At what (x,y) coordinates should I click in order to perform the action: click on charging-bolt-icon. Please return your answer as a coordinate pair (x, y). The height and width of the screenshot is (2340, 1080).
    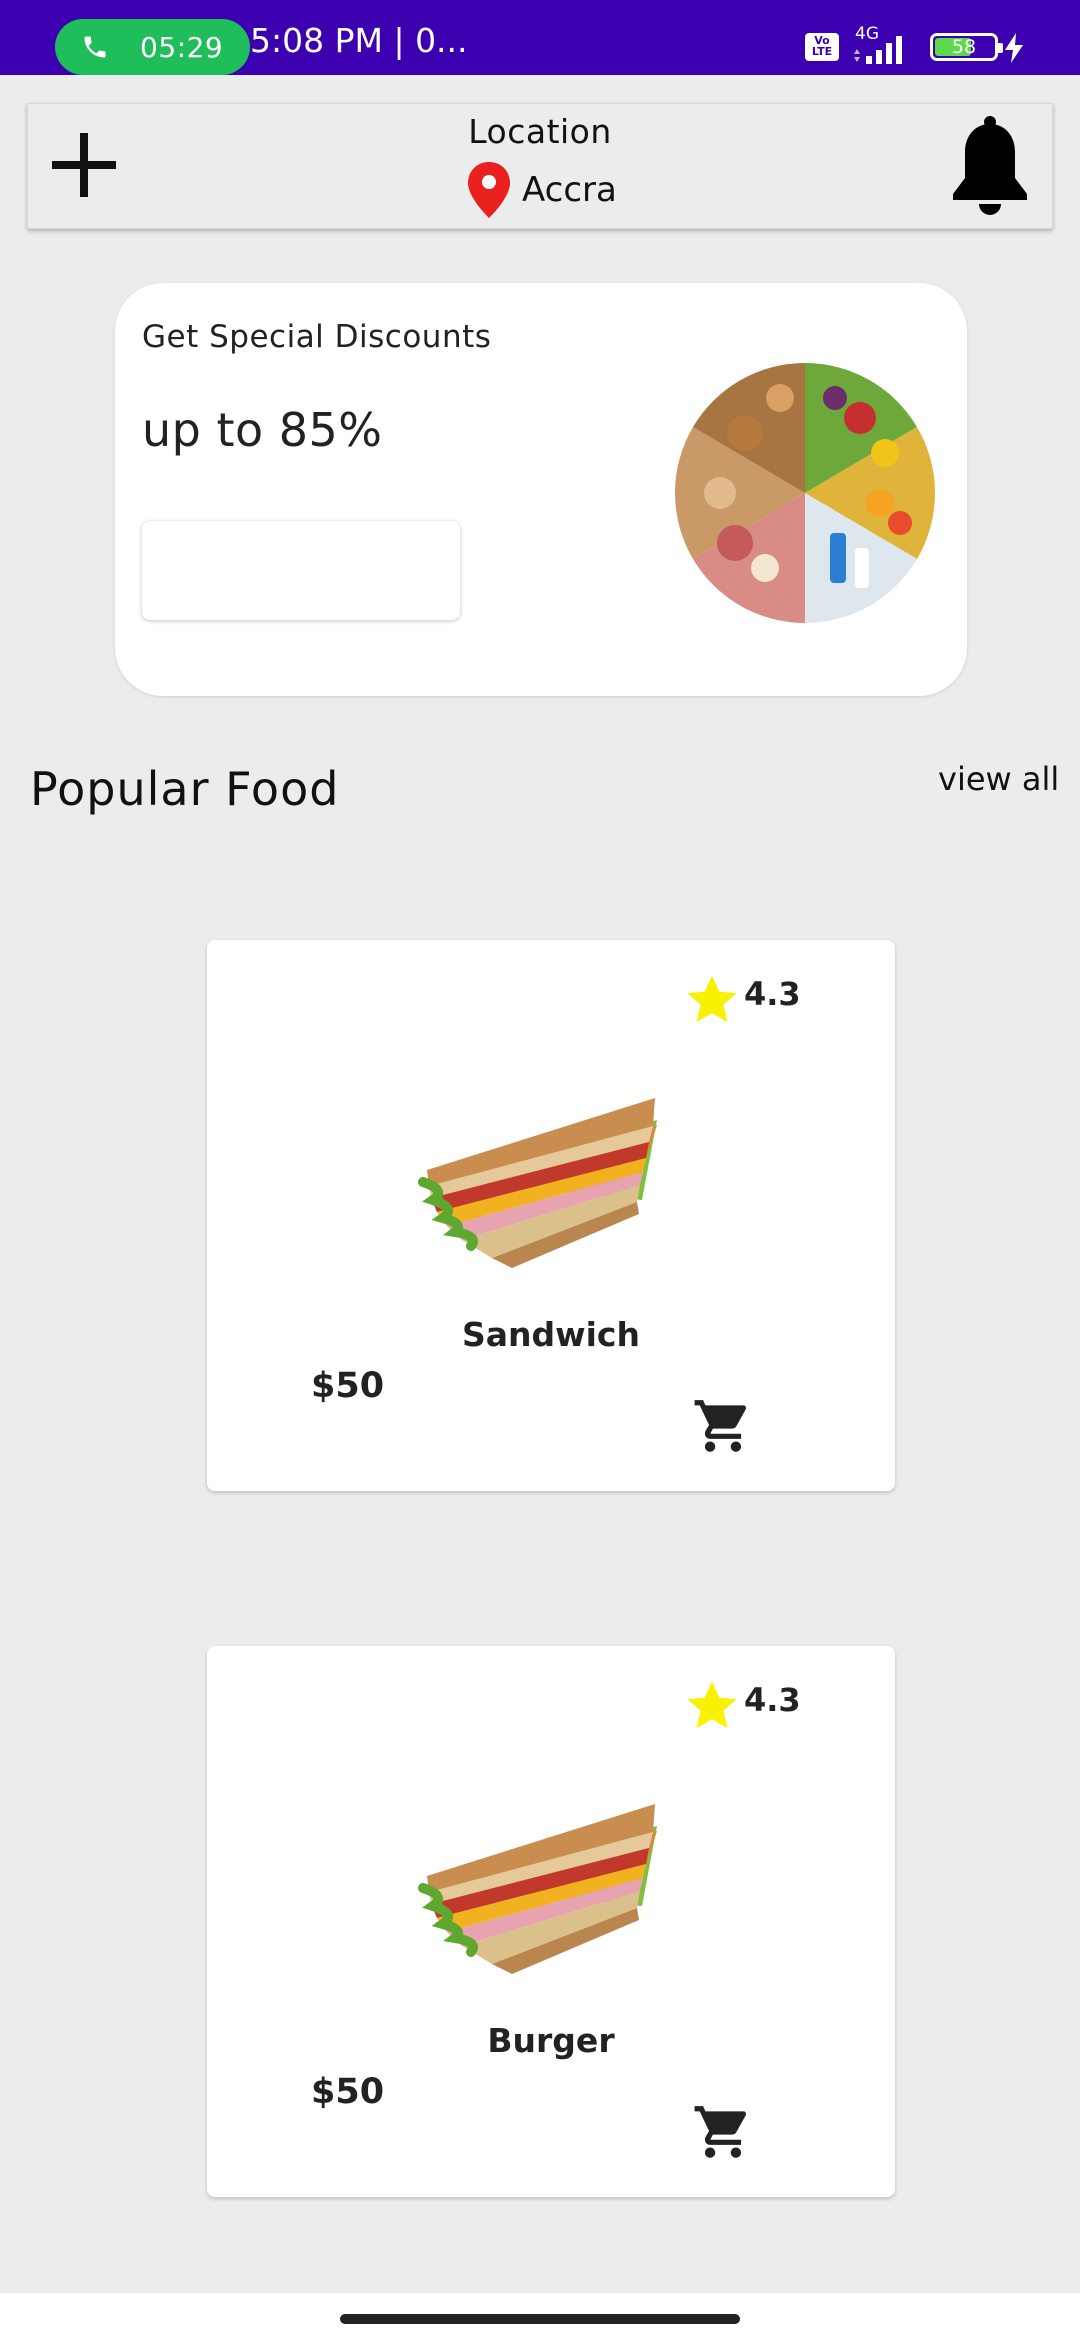
    Looking at the image, I should click on (1014, 48).